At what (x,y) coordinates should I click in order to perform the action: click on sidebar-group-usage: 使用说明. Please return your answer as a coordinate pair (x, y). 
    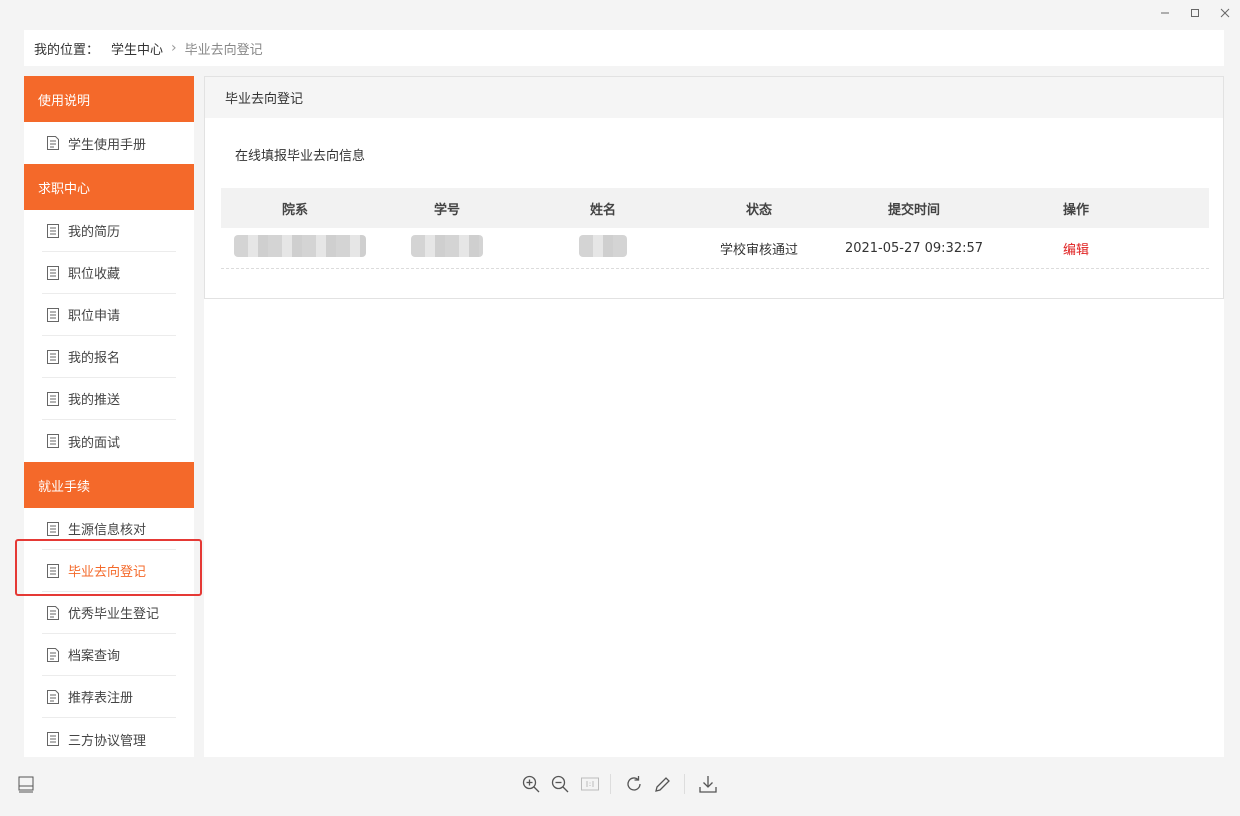
    Looking at the image, I should click on (109, 99).